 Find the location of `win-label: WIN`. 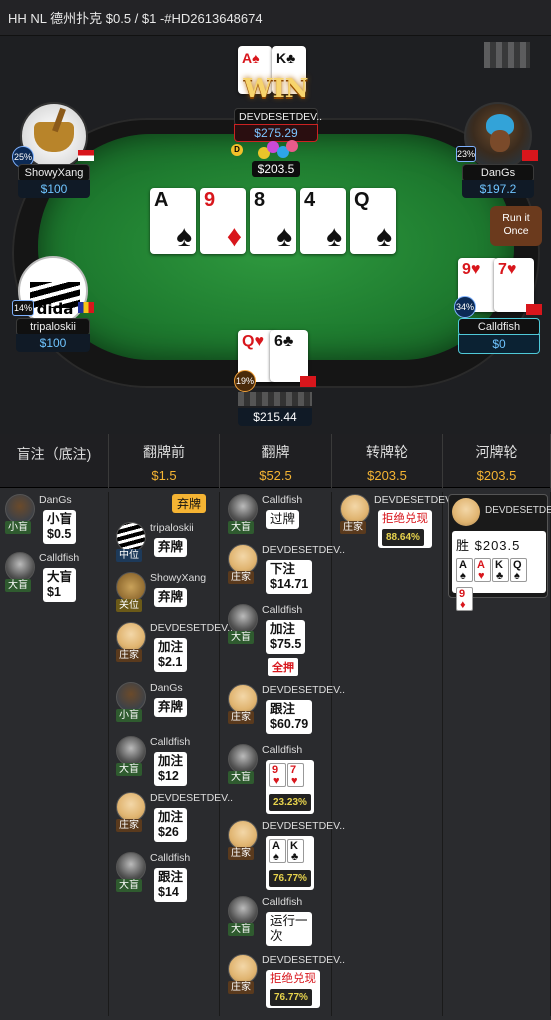

win-label: WIN is located at coordinates (276, 89).